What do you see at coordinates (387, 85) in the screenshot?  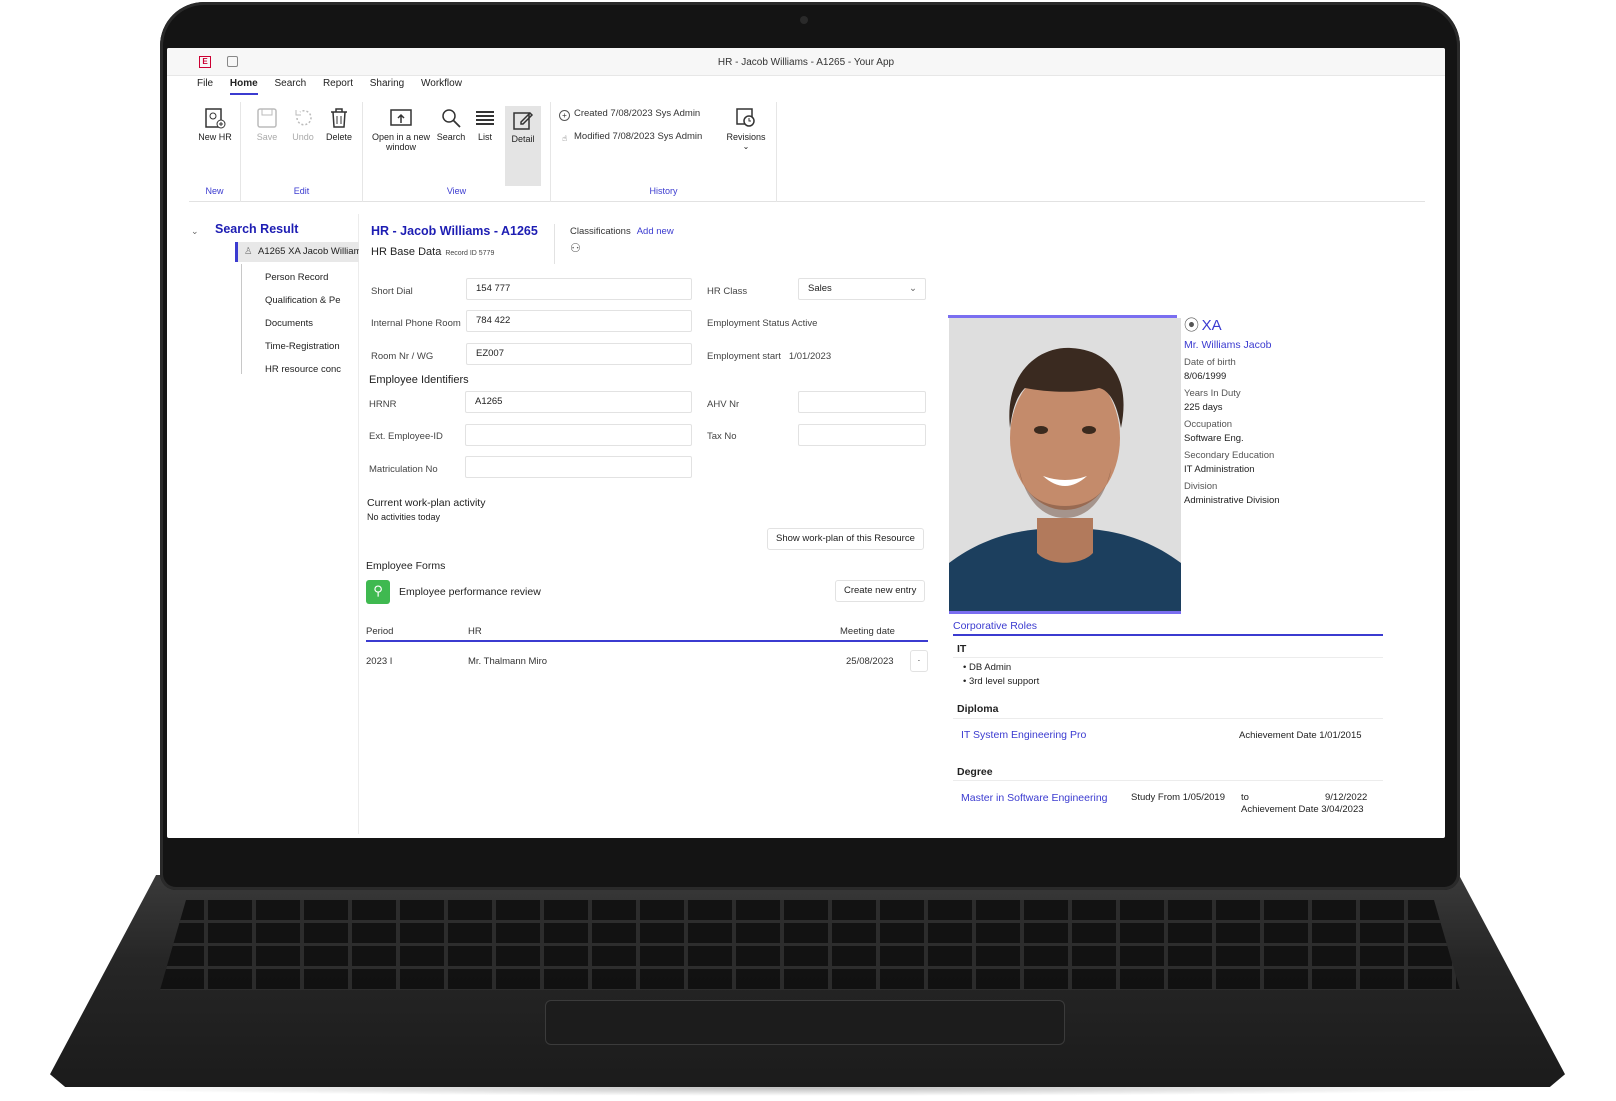 I see `menu-sharing: Sharing` at bounding box center [387, 85].